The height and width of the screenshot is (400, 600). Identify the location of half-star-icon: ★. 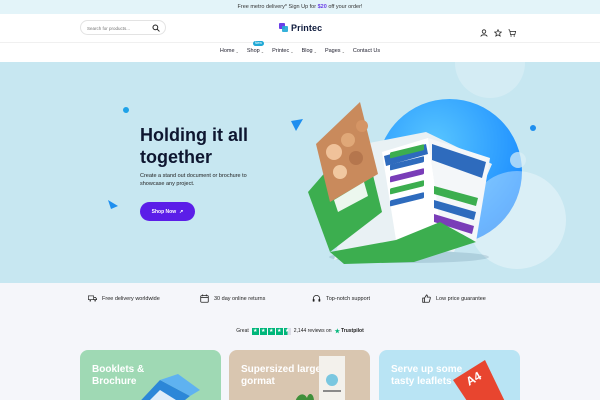
(287, 331).